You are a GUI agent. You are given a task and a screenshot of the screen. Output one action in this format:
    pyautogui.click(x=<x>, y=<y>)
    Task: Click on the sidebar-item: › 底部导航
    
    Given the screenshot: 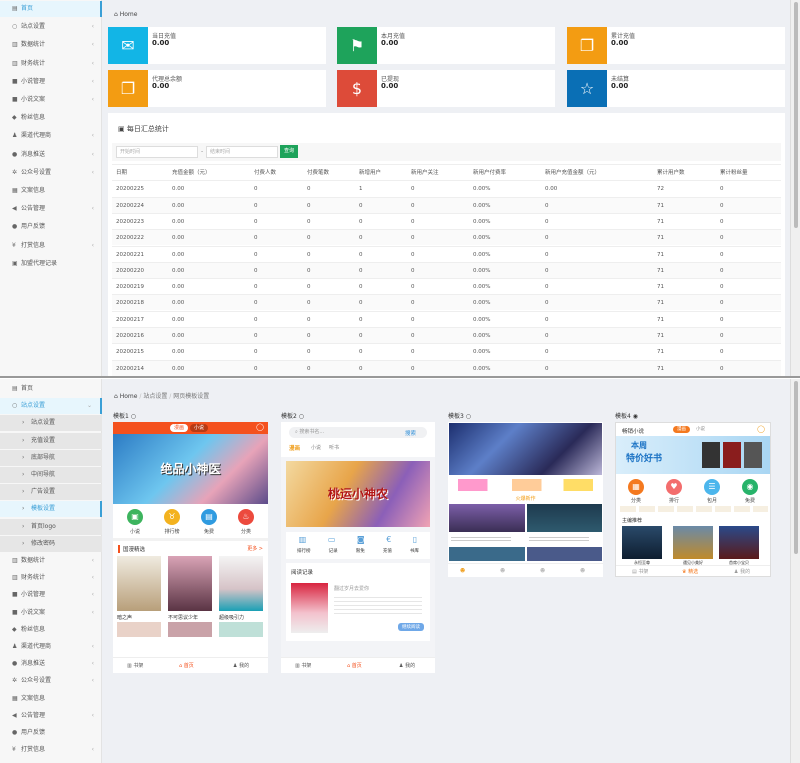 What is the action you would take?
    pyautogui.click(x=51, y=457)
    